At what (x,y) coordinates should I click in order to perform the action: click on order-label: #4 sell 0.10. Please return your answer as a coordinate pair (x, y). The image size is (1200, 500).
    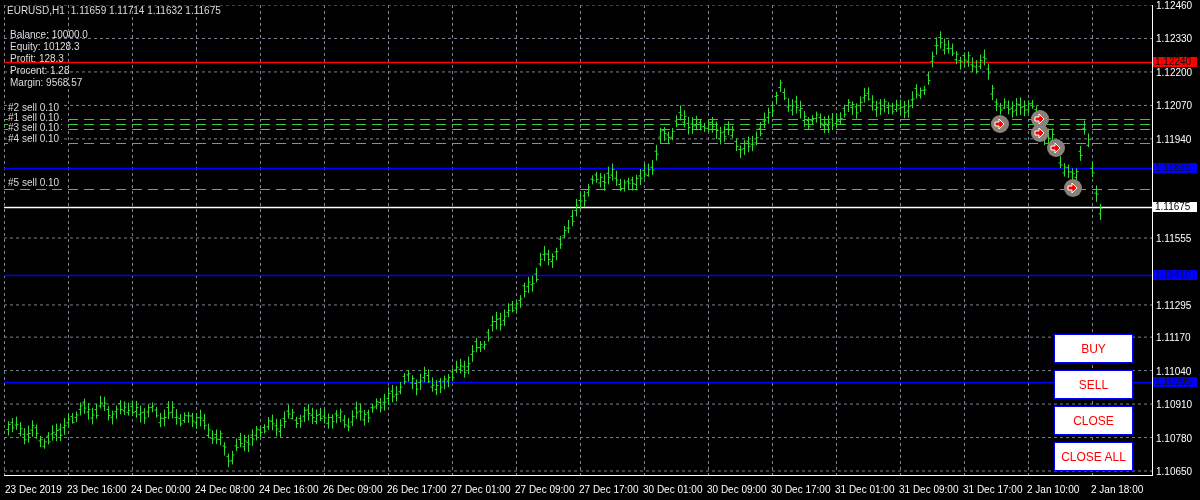
    Looking at the image, I should click on (35, 139).